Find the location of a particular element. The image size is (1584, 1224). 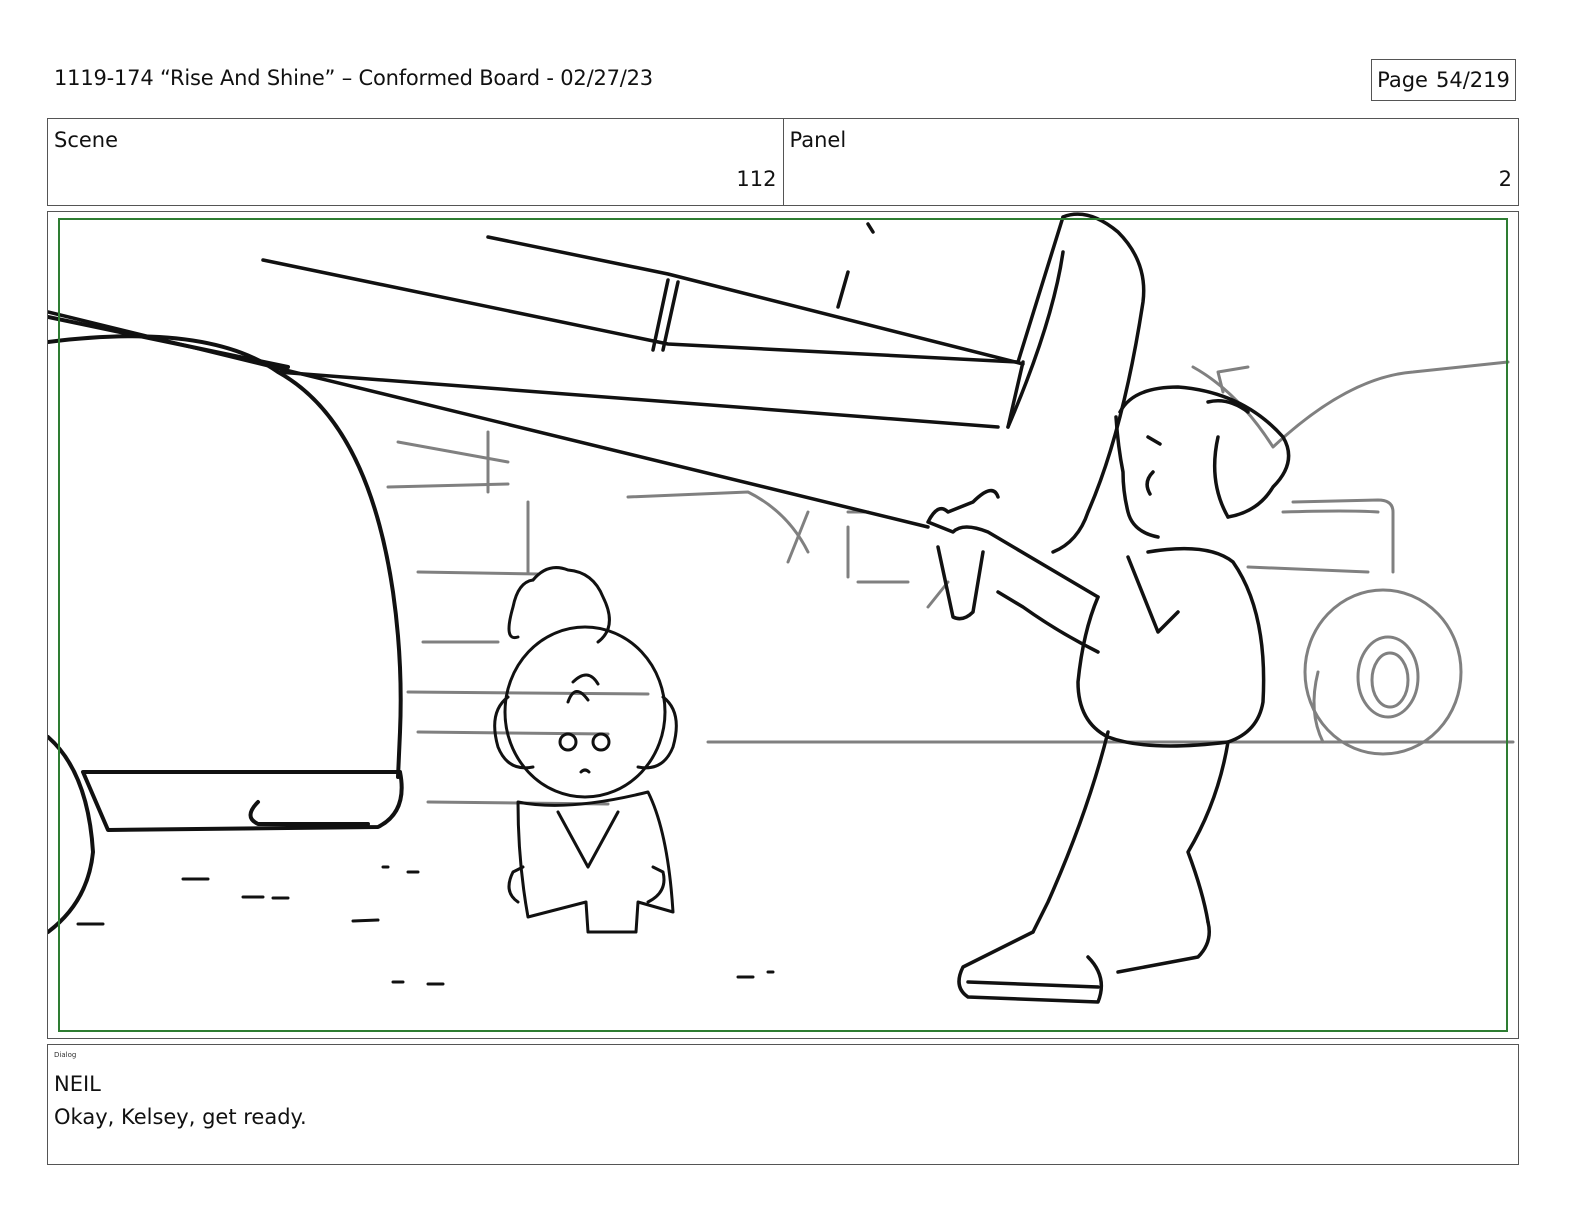

scene-label: Scene is located at coordinates (86, 140).